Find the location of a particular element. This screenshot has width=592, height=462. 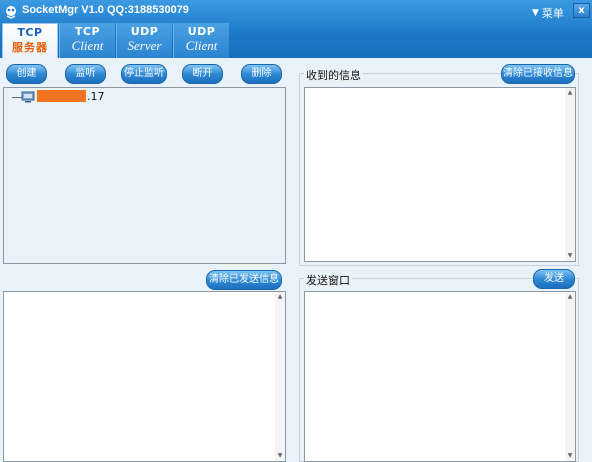

connection-item: .17 is located at coordinates (96, 96).